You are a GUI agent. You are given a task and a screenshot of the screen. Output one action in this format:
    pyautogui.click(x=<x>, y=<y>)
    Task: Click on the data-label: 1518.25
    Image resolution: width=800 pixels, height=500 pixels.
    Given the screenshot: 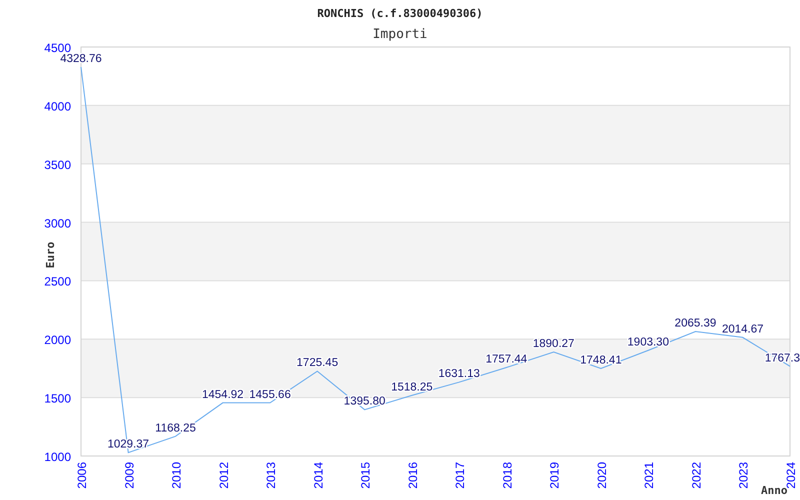 What is the action you would take?
    pyautogui.click(x=412, y=387)
    